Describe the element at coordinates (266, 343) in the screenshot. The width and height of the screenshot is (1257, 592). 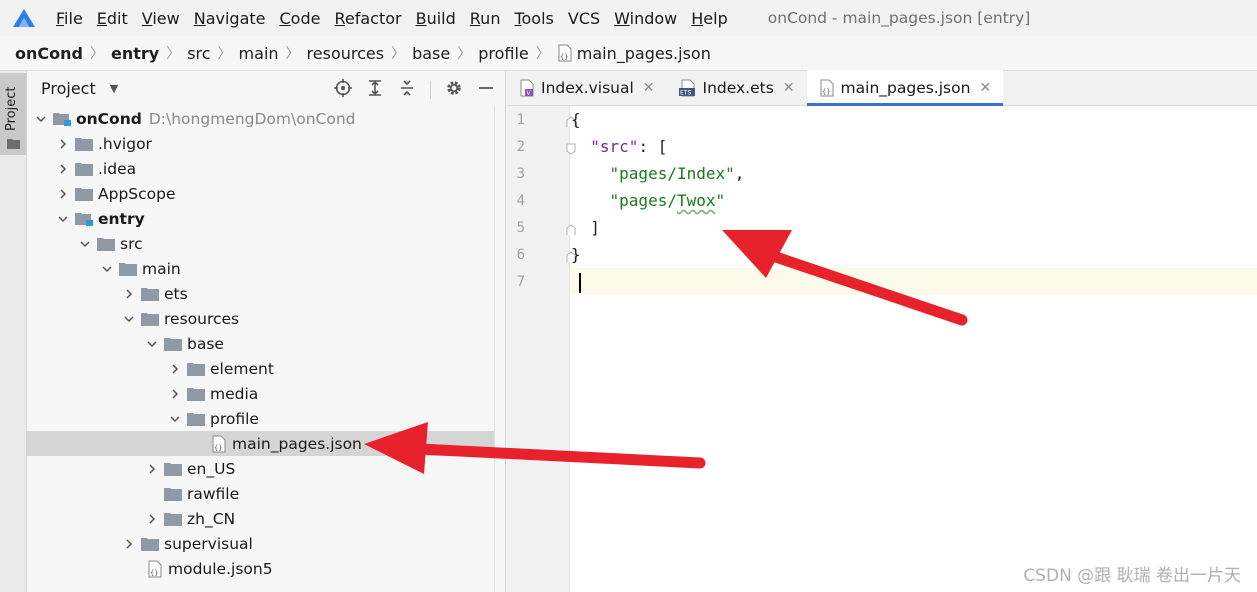
I see `tree-item-base: base` at that location.